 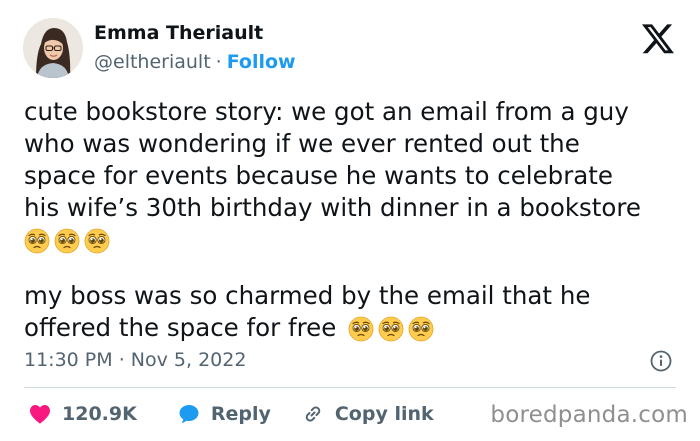 What do you see at coordinates (178, 33) in the screenshot?
I see `author-name: Emma Theriault` at bounding box center [178, 33].